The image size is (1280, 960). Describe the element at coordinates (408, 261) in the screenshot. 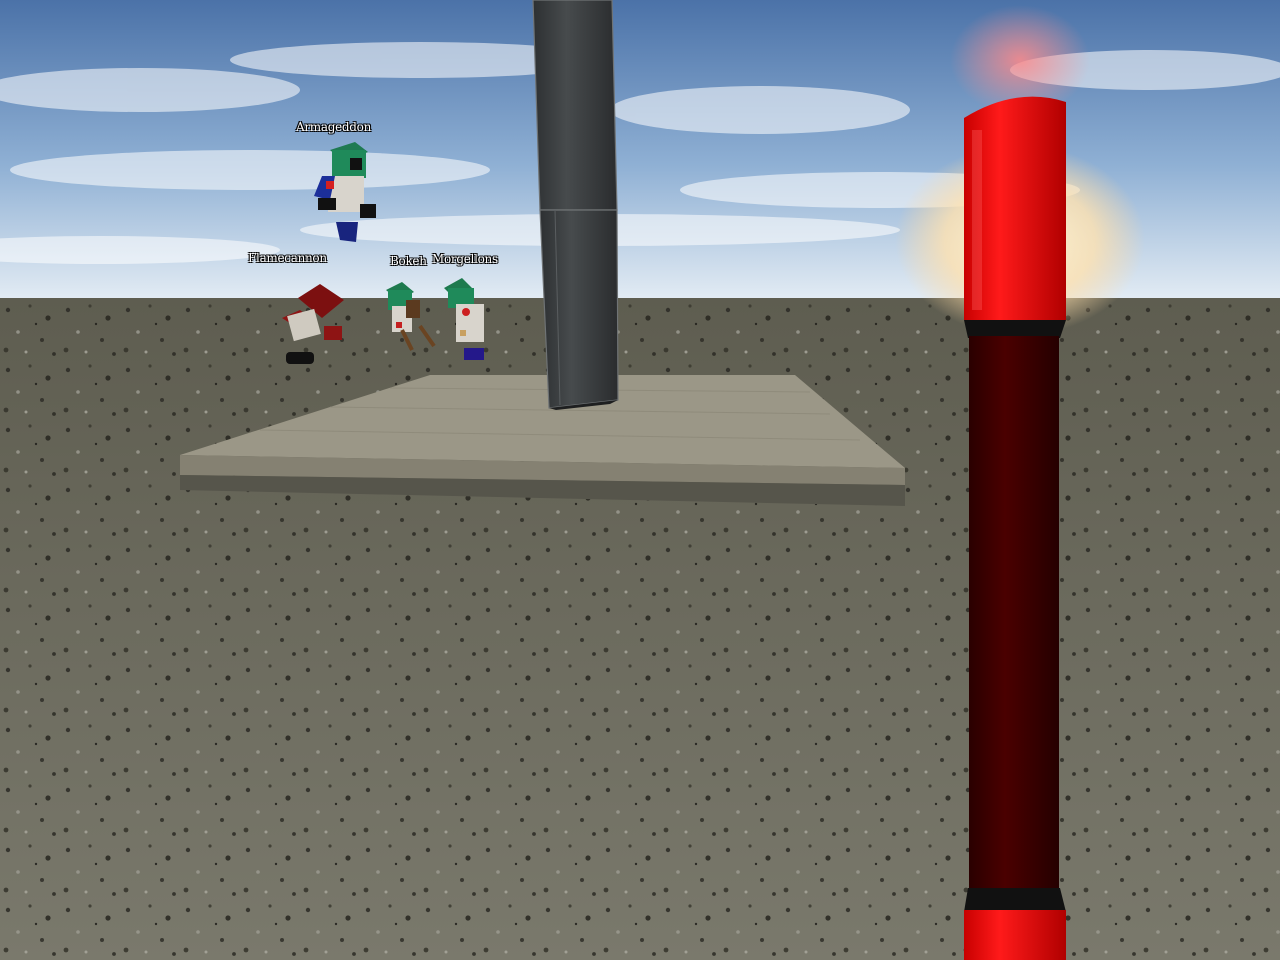

I see `player-nametag-bokeh: Bokeh` at that location.